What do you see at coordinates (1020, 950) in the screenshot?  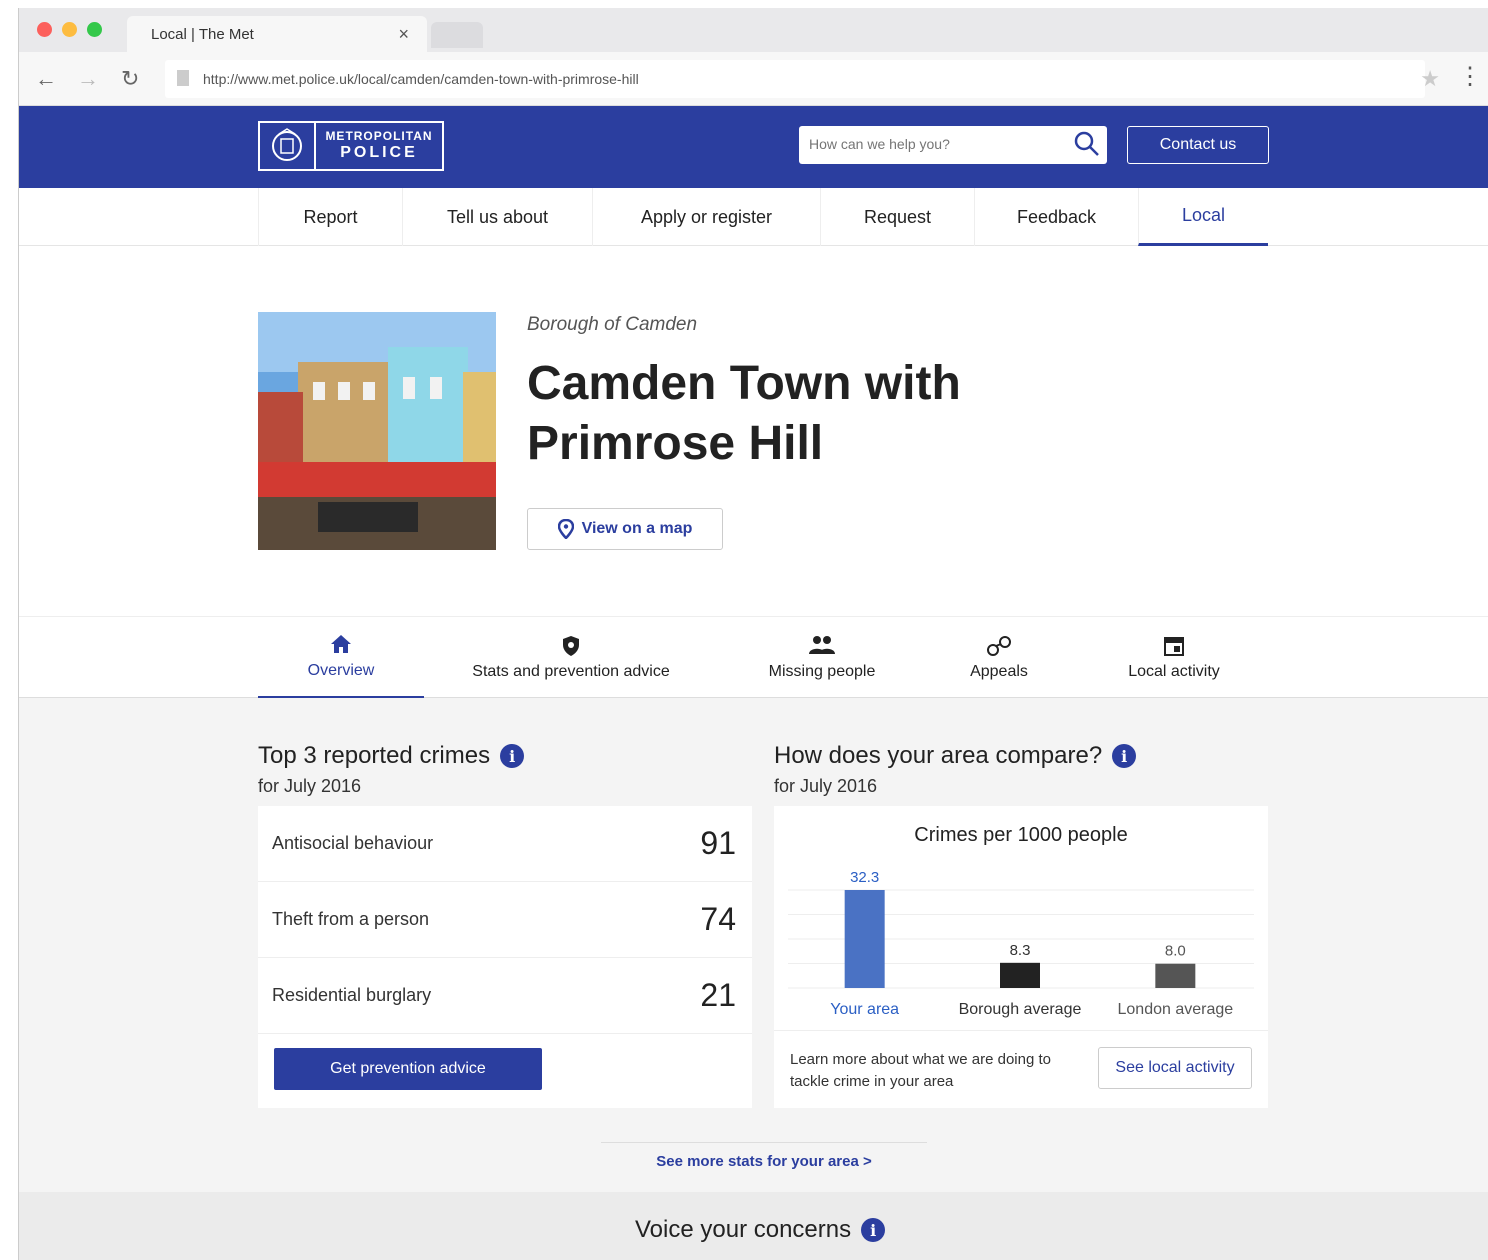 I see `chart-value-label: 8.3` at bounding box center [1020, 950].